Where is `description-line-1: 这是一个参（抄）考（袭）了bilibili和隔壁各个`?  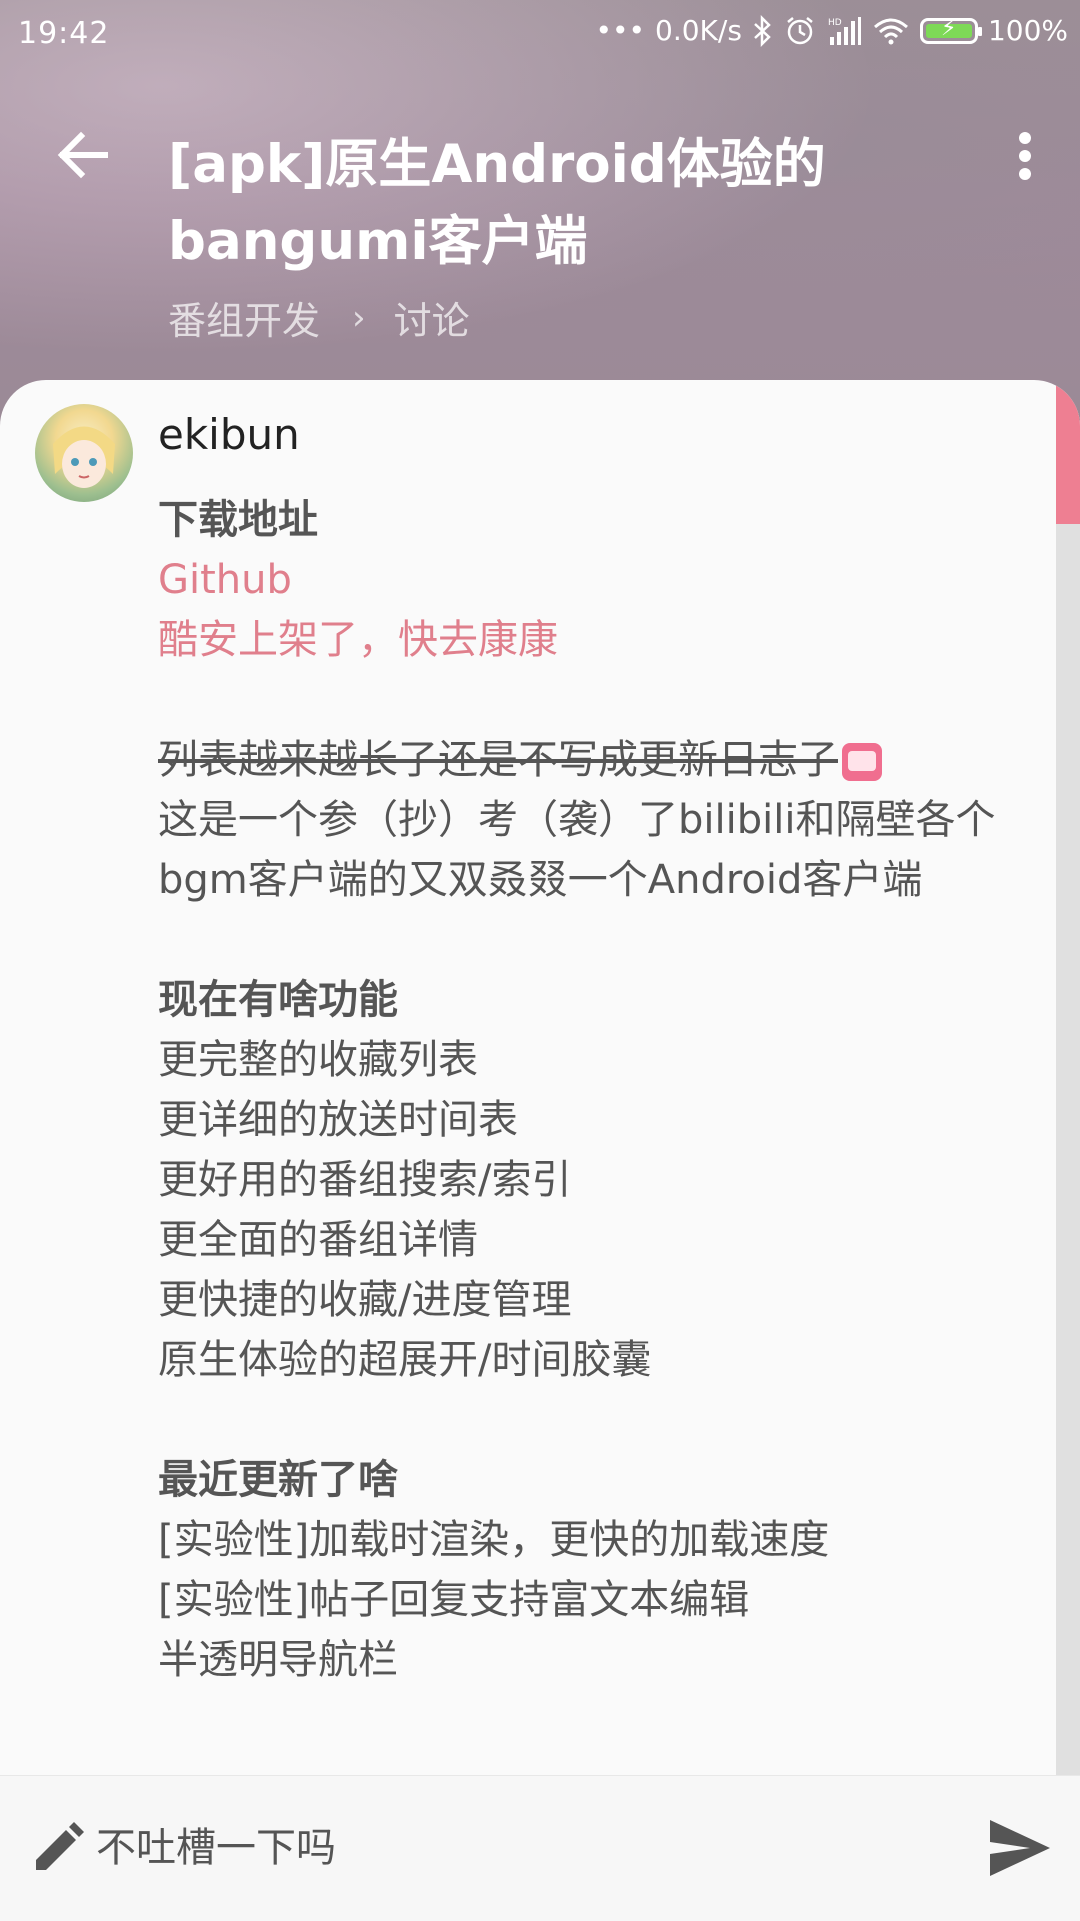 description-line-1: 这是一个参（抄）考（袭）了bilibili和隔壁各个 is located at coordinates (577, 820).